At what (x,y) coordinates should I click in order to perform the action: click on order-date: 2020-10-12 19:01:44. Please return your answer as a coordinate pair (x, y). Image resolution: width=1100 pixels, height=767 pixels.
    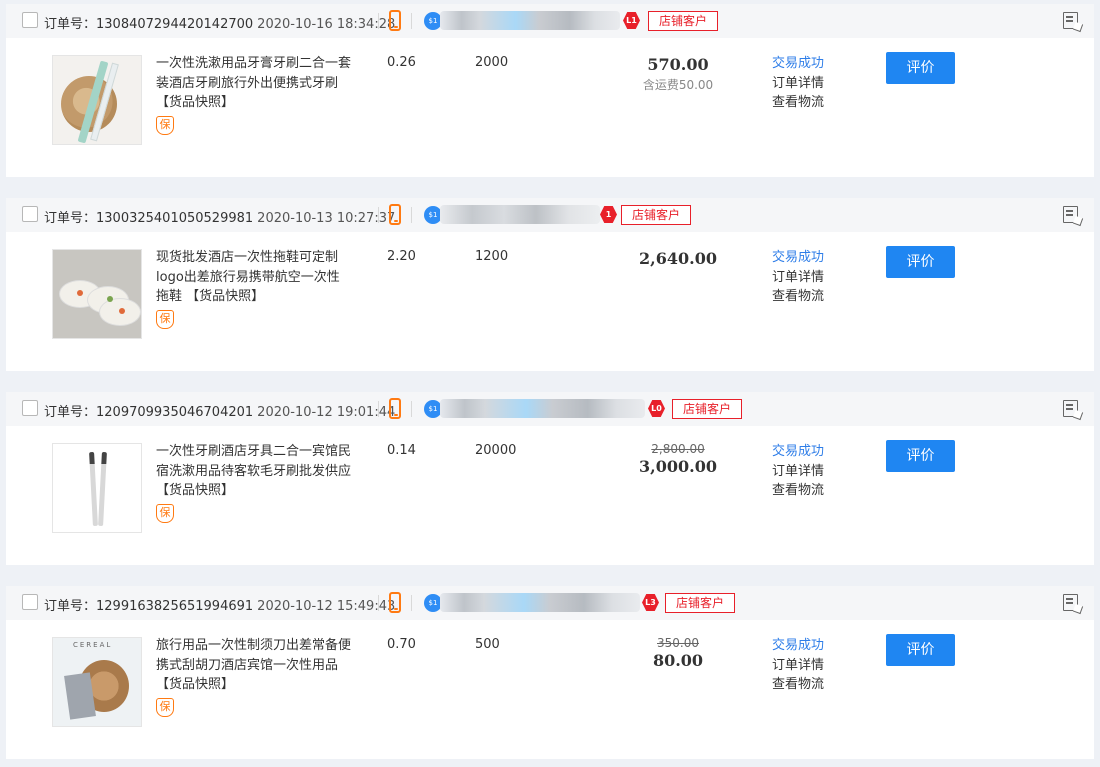
    Looking at the image, I should click on (326, 412).